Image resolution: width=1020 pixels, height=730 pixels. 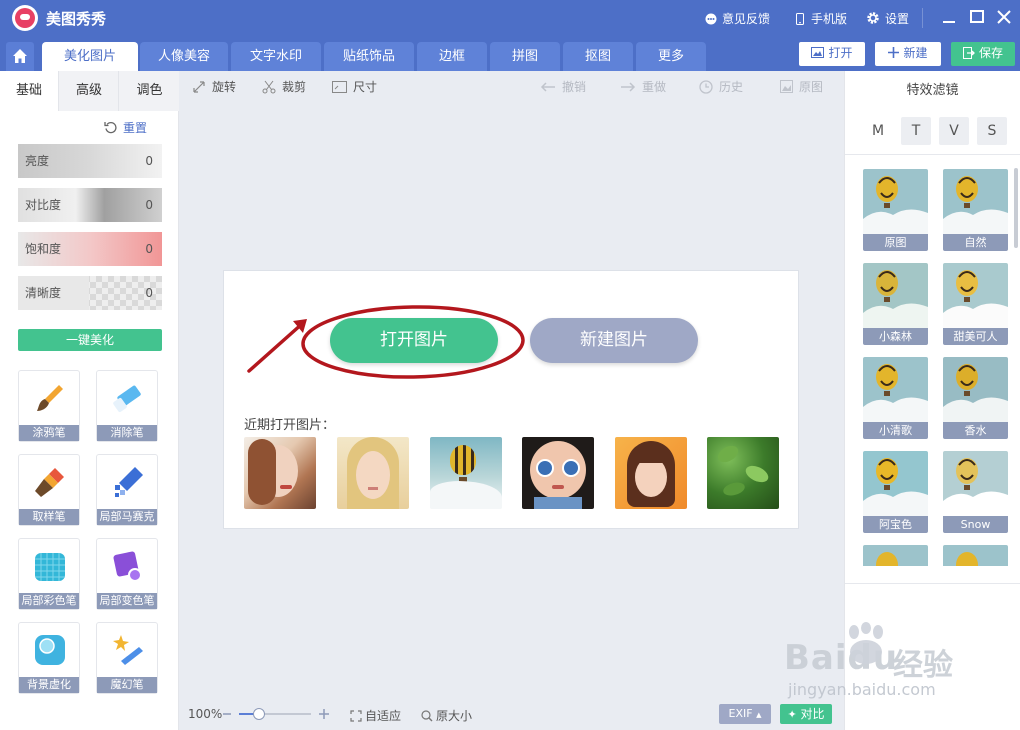 What do you see at coordinates (290, 425) in the screenshot?
I see `recent-images-label: 近期打开图片：` at bounding box center [290, 425].